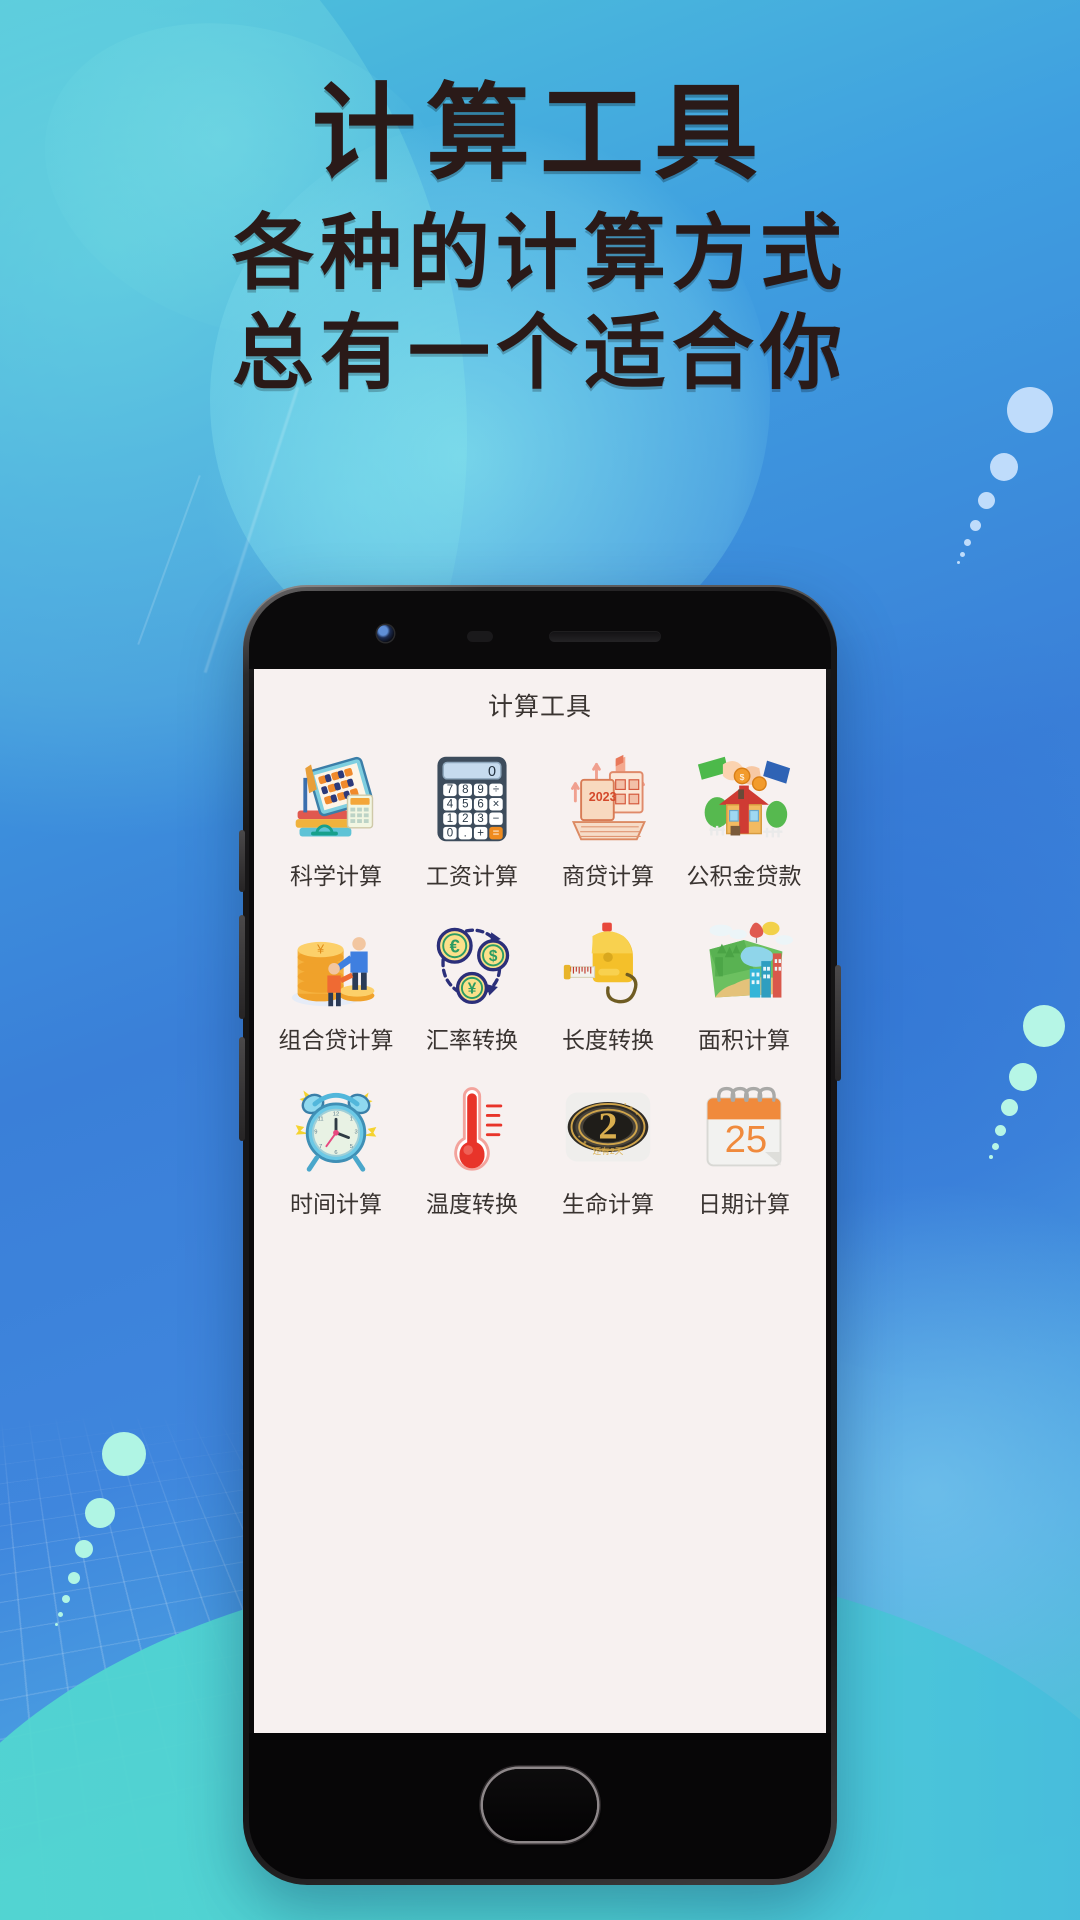  Describe the element at coordinates (472, 1041) in the screenshot. I see `tool-label: 汇率转换` at that location.